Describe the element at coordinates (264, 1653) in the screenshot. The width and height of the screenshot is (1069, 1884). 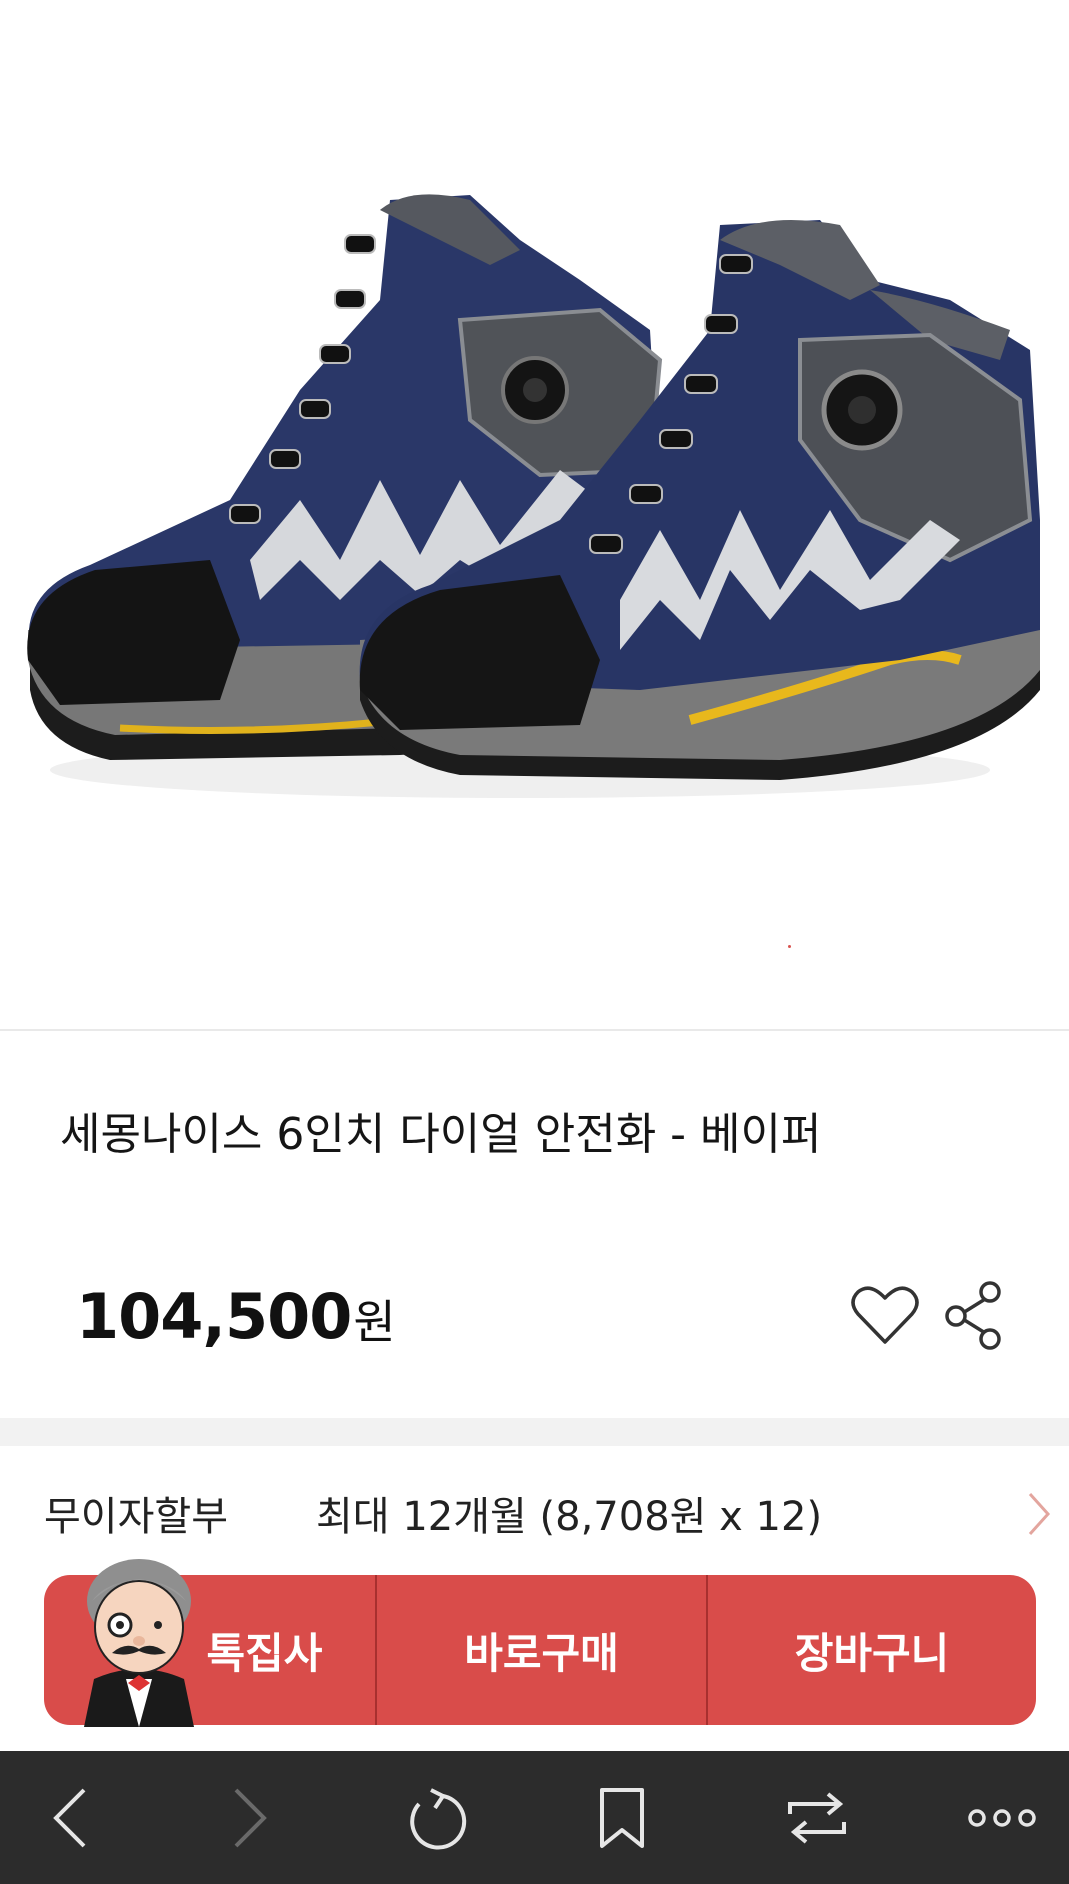
I see `talk-concierge-label: 톡집사` at that location.